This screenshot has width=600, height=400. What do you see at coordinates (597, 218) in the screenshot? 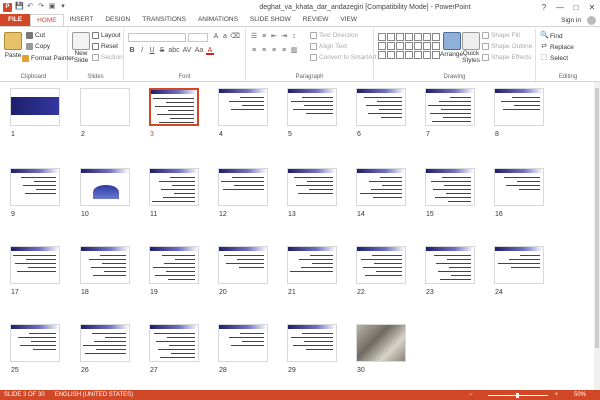
I see `scrollbar-thumb` at bounding box center [597, 218].